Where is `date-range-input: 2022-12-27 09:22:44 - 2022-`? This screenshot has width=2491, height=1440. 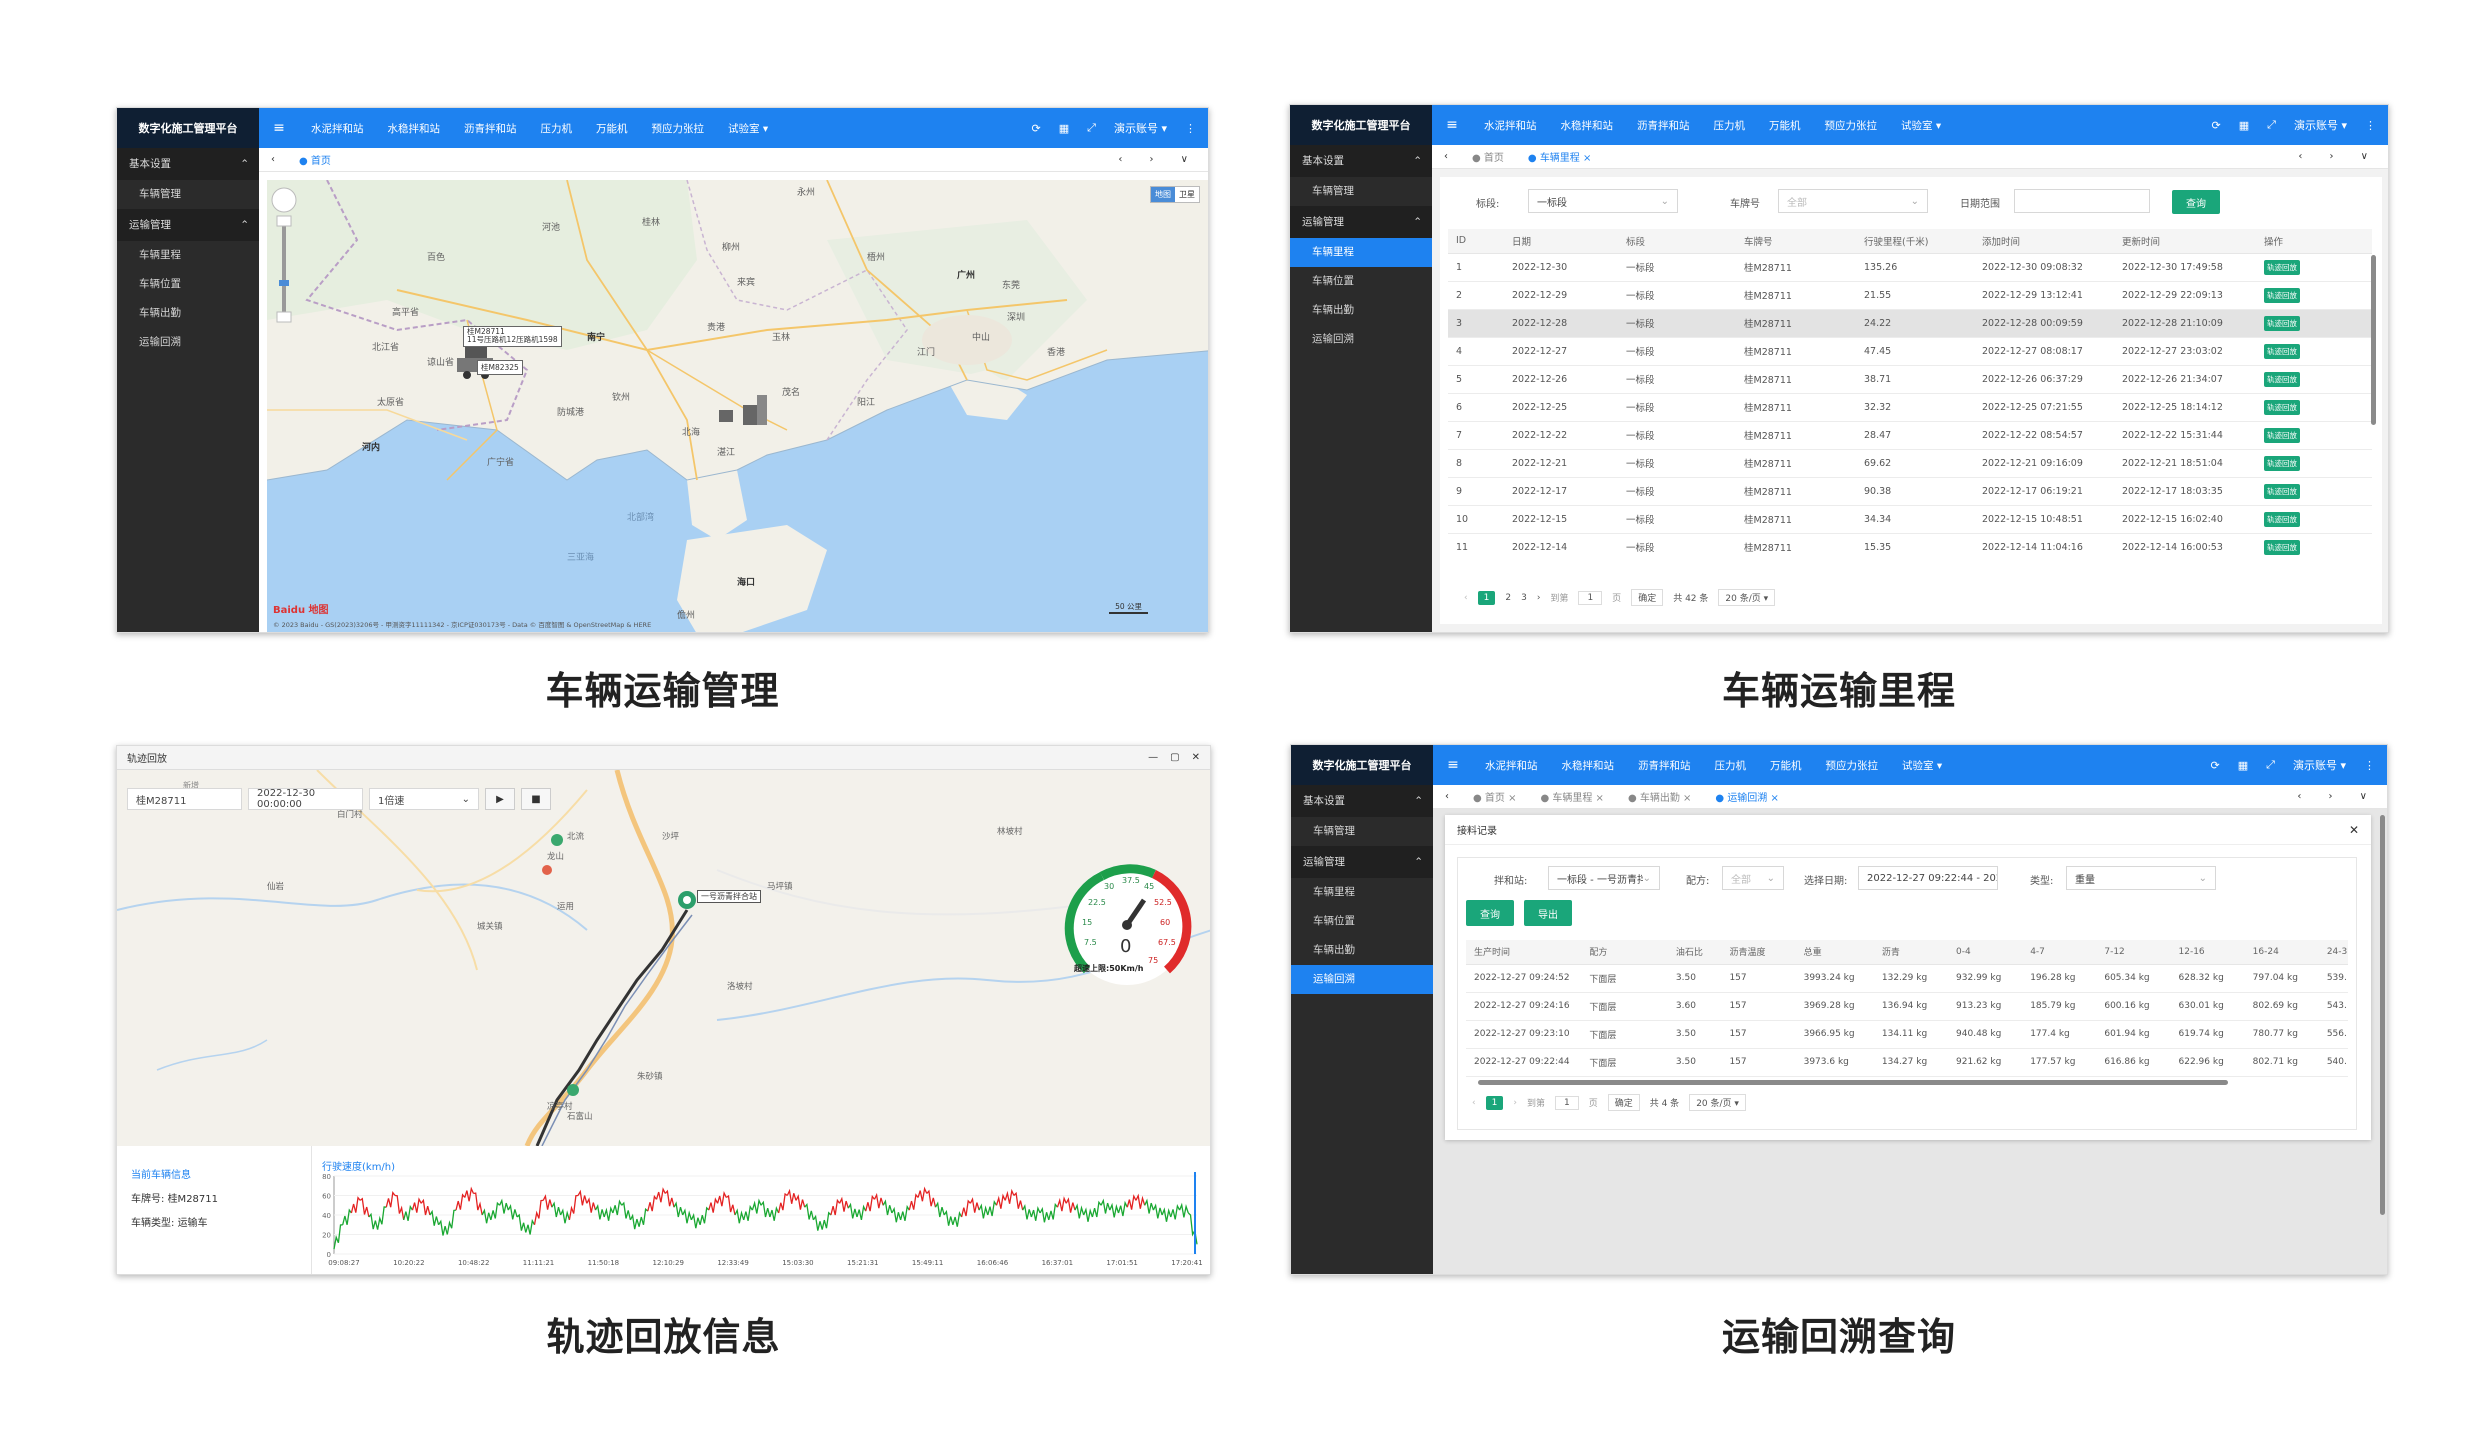
date-range-input: 2022-12-27 09:22:44 - 2022- is located at coordinates (1928, 878).